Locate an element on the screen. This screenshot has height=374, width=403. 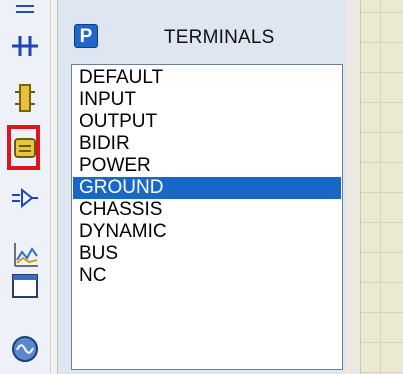
list-item-ground: GROUND is located at coordinates (207, 188).